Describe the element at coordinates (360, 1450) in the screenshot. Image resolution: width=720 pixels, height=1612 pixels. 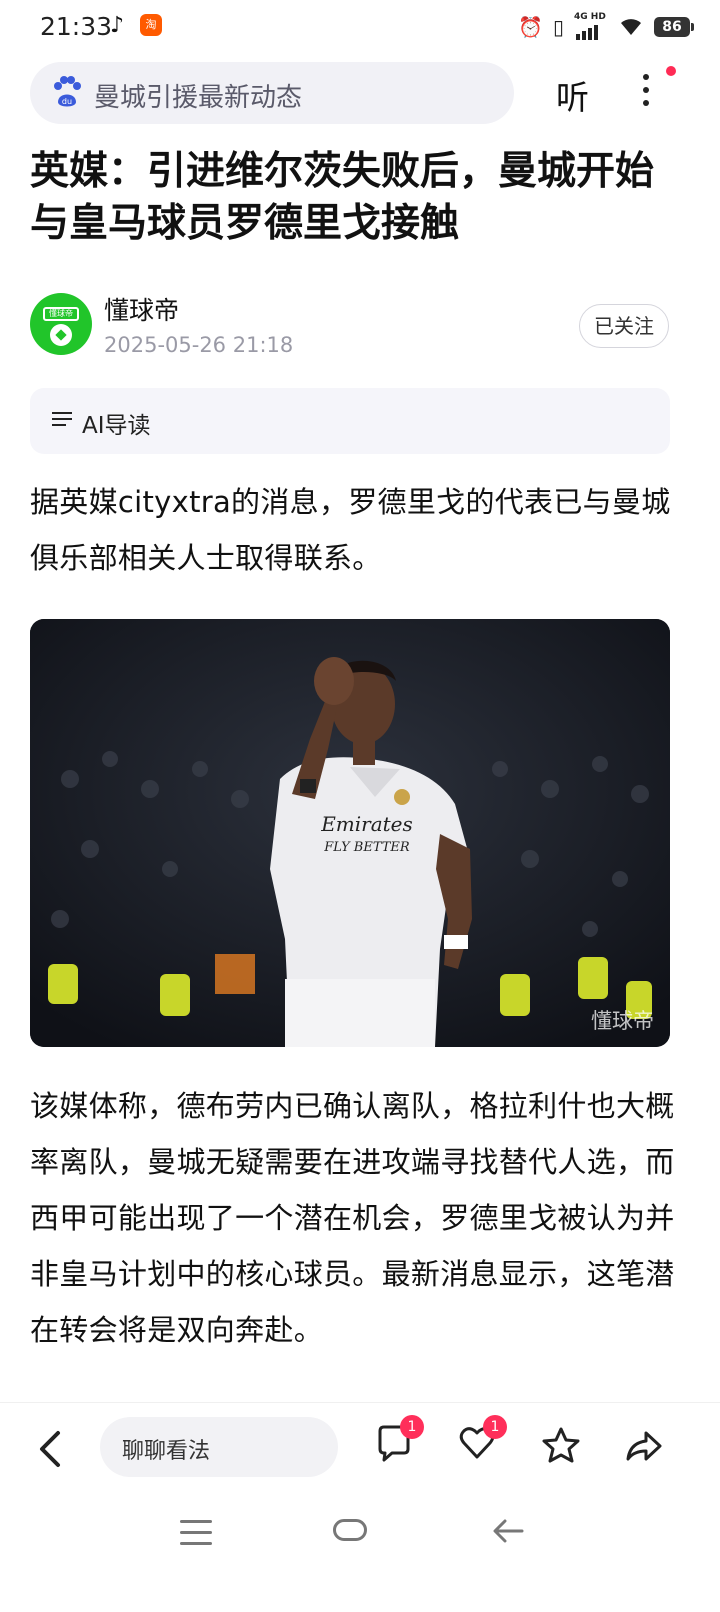
I see `bottom-action-bar: 聊聊看法 1 1` at that location.